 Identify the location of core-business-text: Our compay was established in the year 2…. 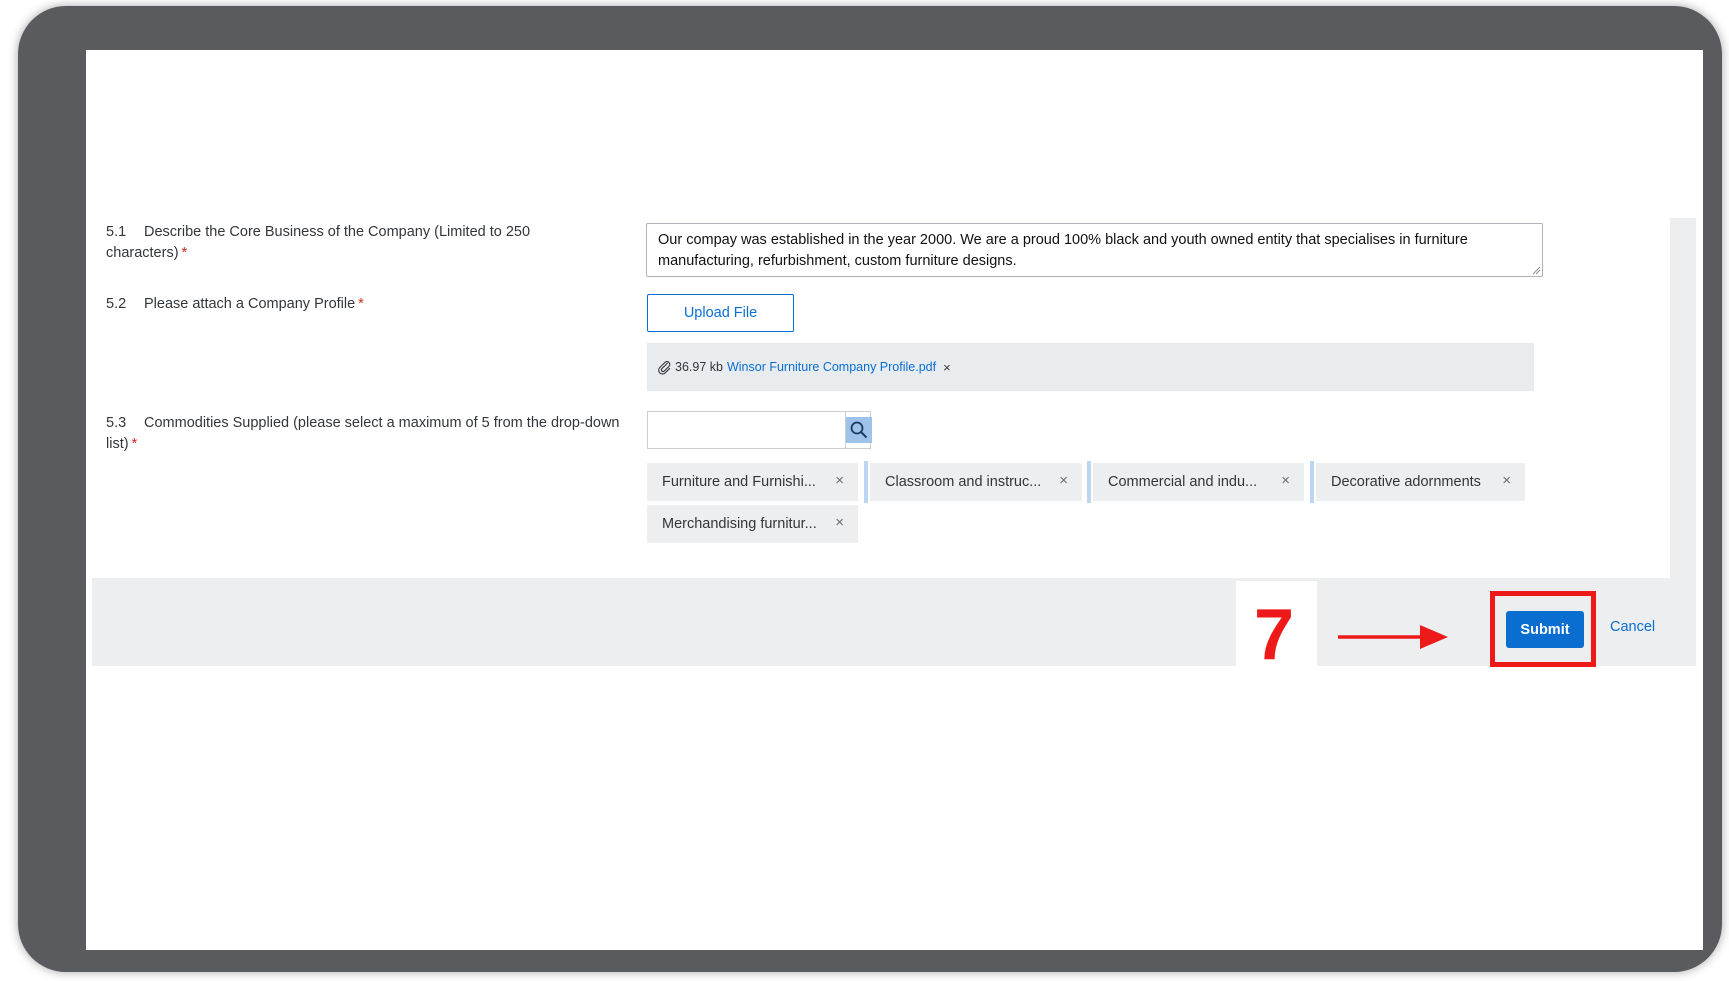
(1063, 250).